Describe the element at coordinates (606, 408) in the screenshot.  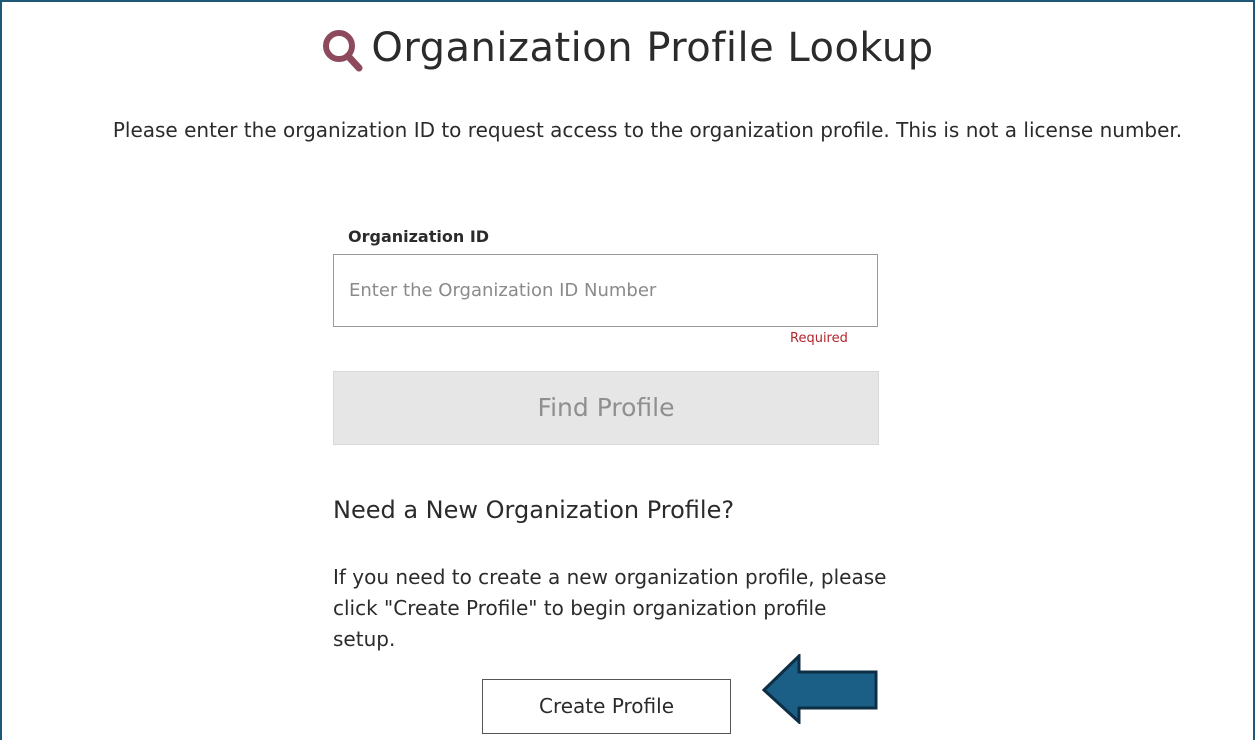
I see `find-profile-button: Find Profile` at that location.